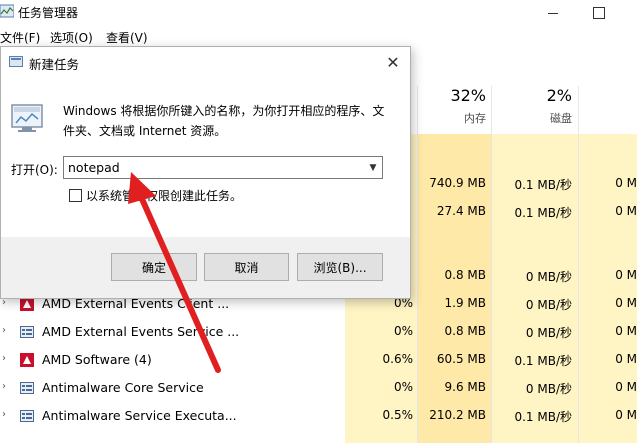  Describe the element at coordinates (465, 303) in the screenshot. I see `memory-cell: 1.9 MB` at that location.